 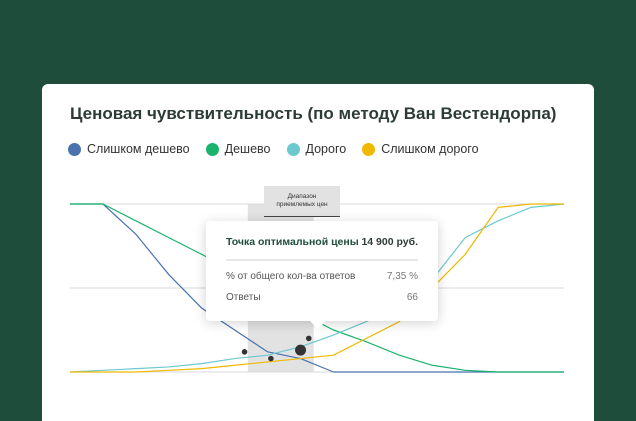 What do you see at coordinates (243, 297) in the screenshot?
I see `tooltip-row-responses-label: Ответы` at bounding box center [243, 297].